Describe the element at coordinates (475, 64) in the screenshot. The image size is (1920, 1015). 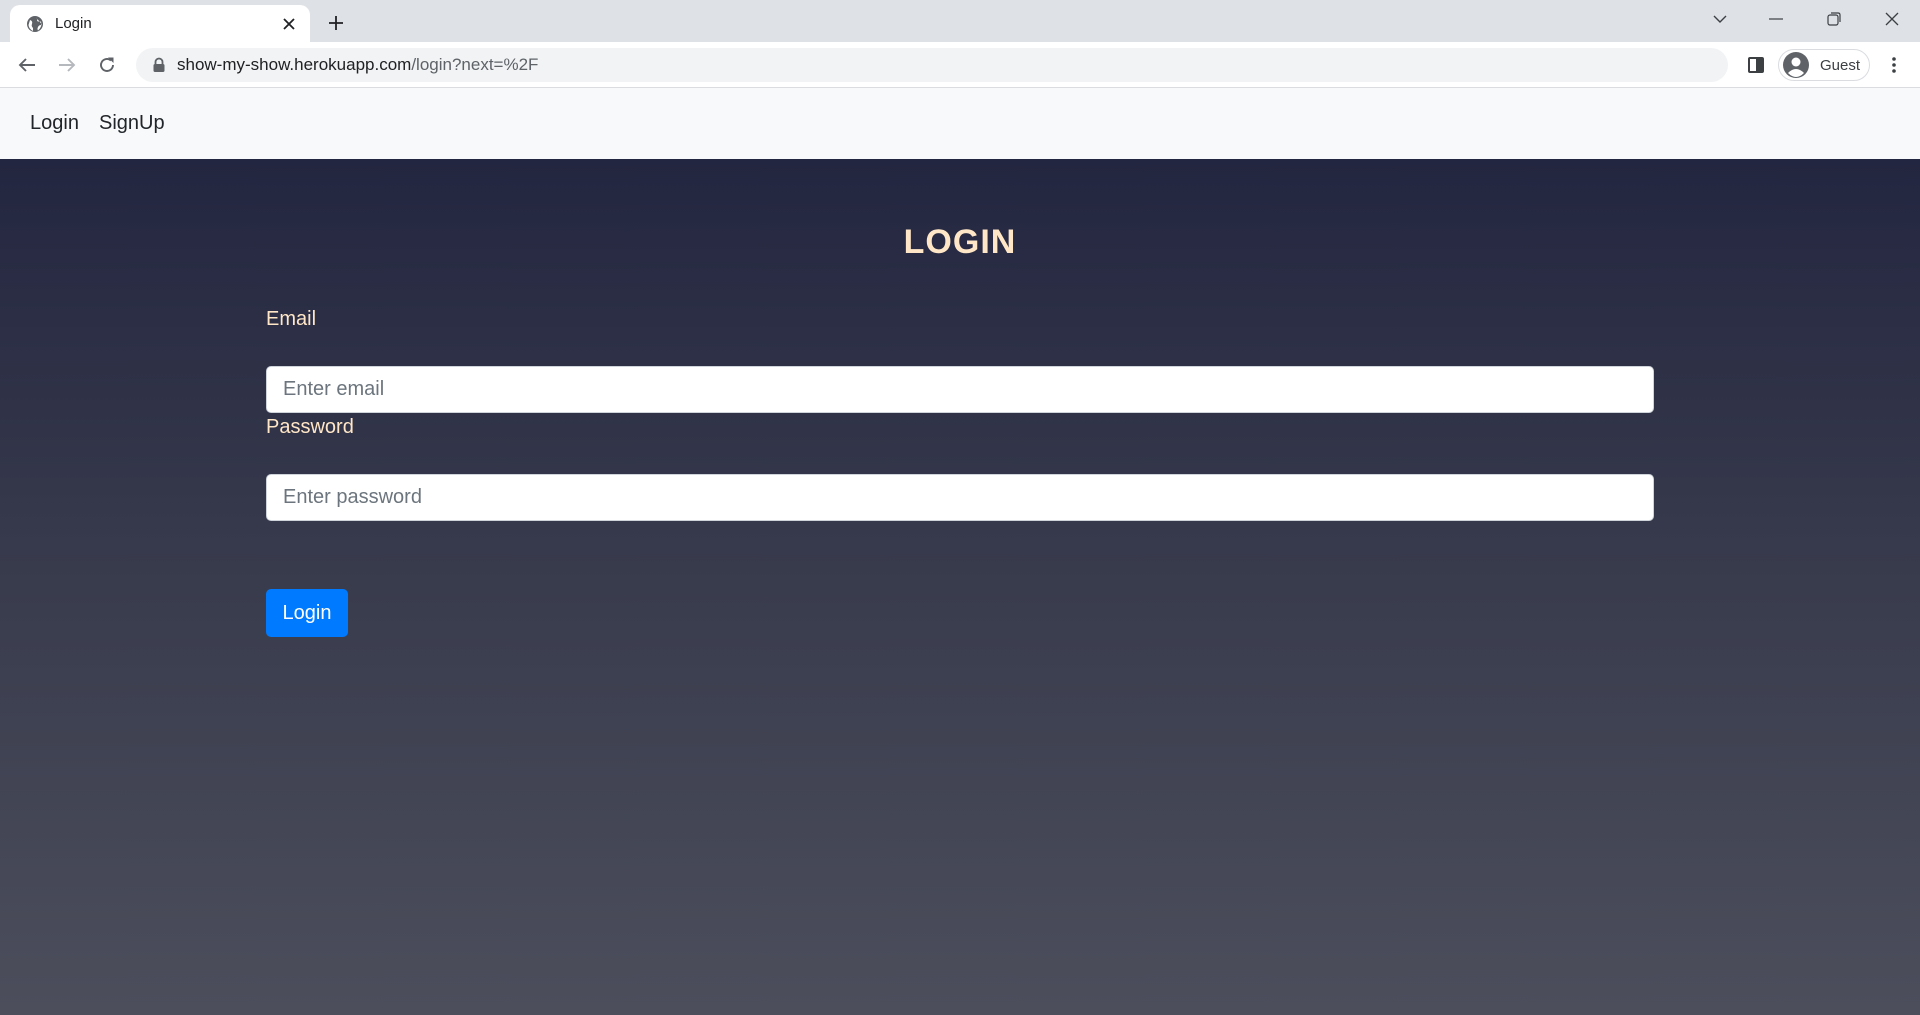
I see `url-path: /login?next=%2F` at that location.